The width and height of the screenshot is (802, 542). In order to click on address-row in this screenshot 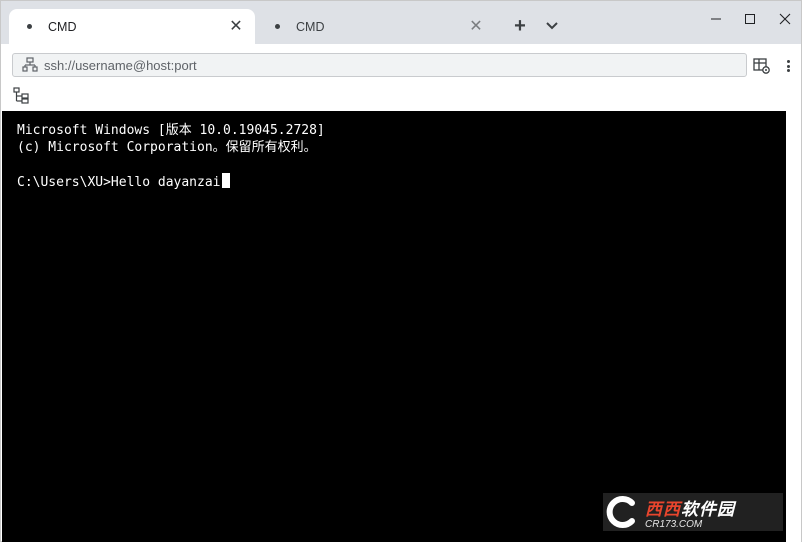, I will do `click(401, 64)`.